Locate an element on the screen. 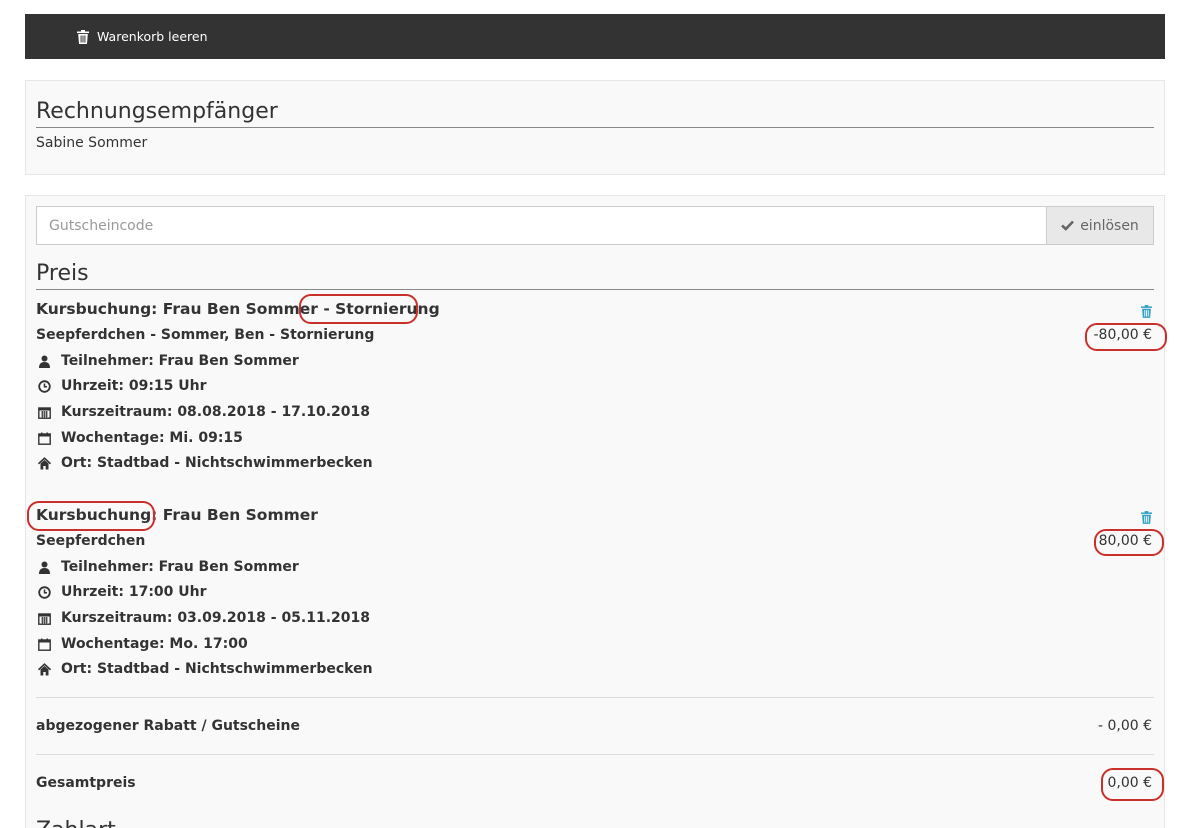 The image size is (1185, 828). clear-cart-label: Warenkorb leeren is located at coordinates (152, 36).